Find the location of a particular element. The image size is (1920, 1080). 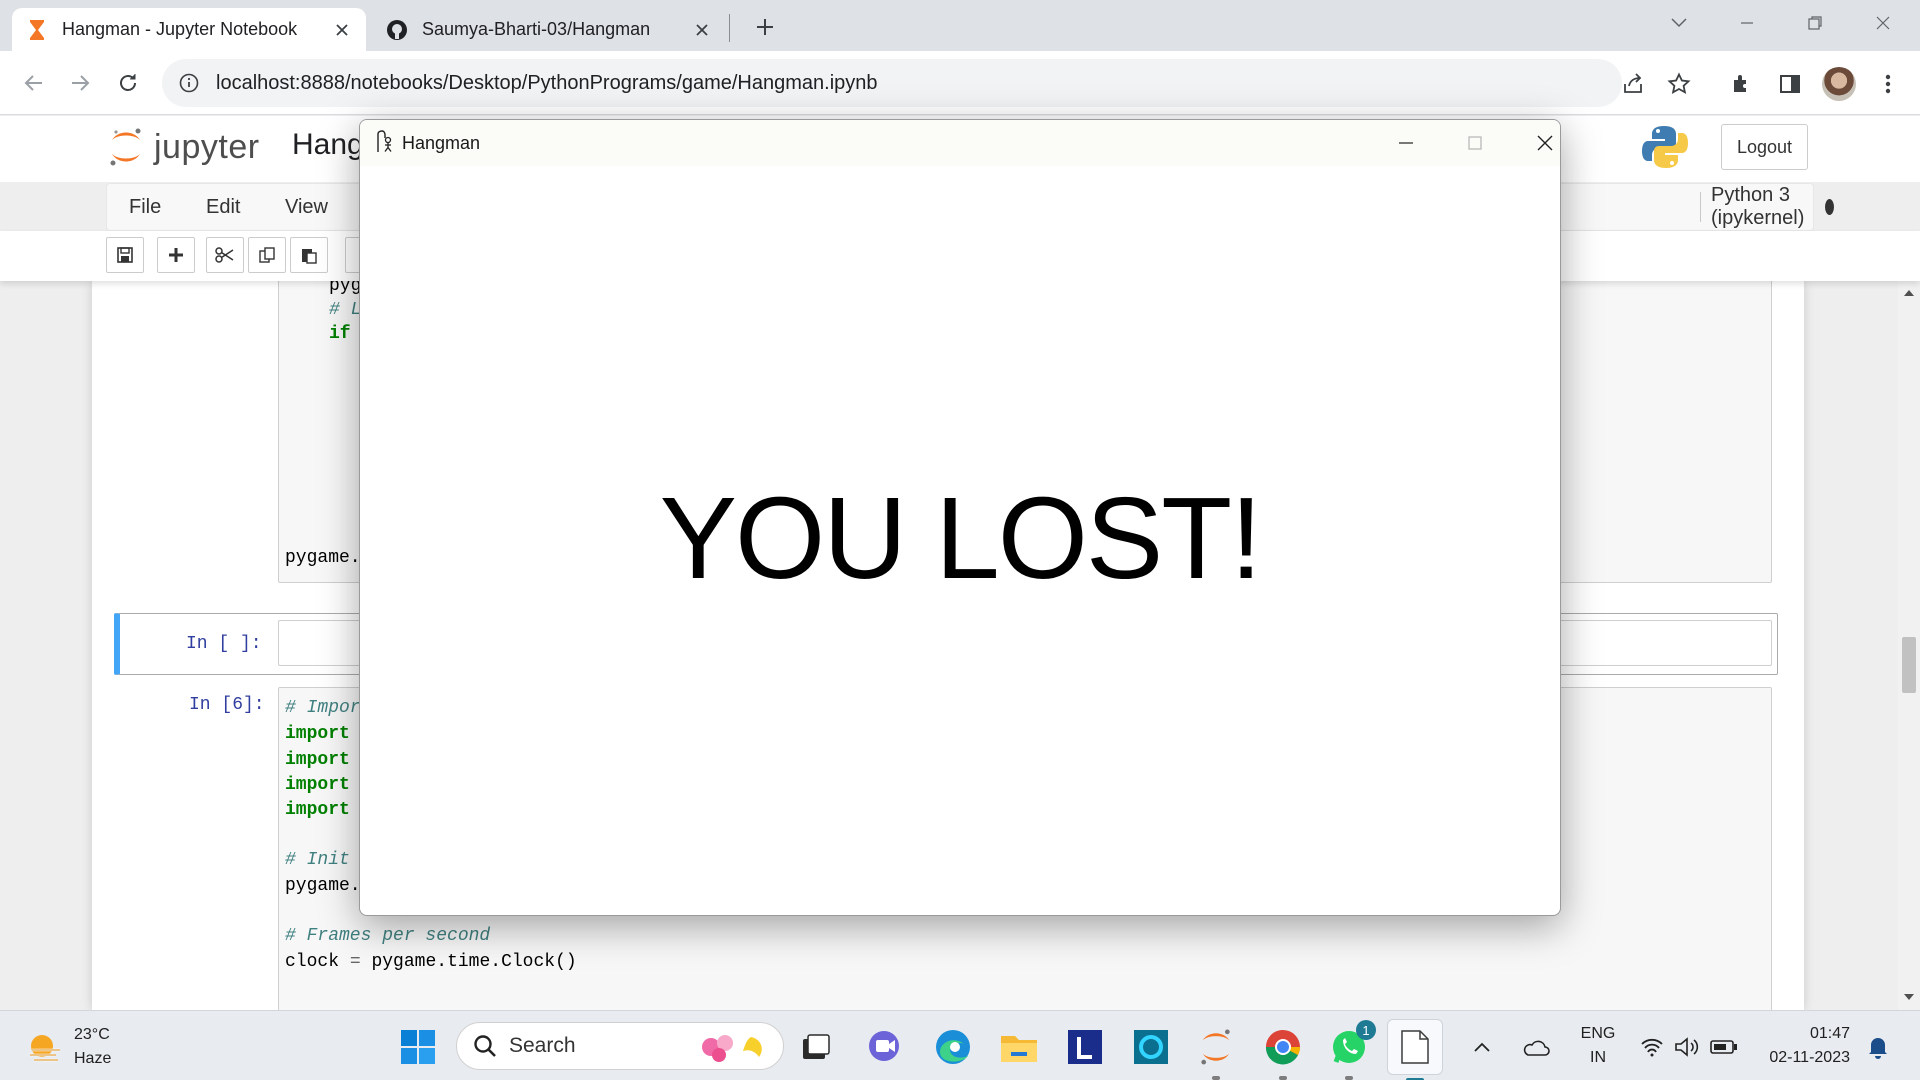

taskbar-search-box: Search is located at coordinates (620, 1046).